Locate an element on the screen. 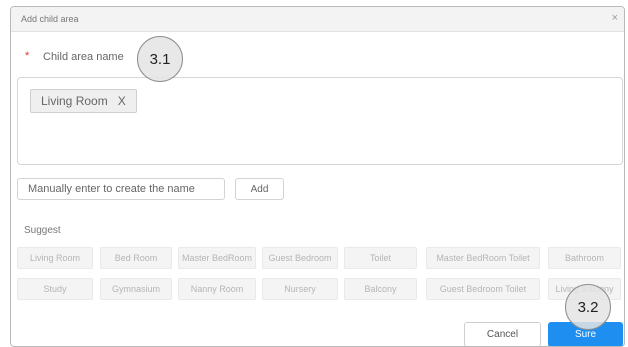 The image size is (628, 347). suggestion-chip: Toilet is located at coordinates (380, 258).